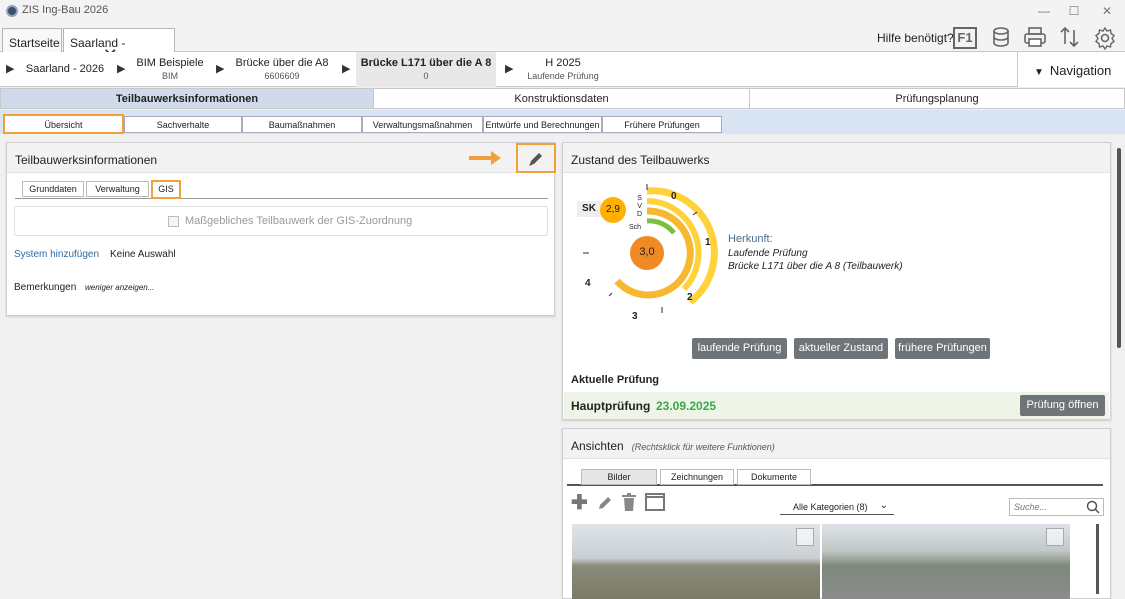  Describe the element at coordinates (426, 63) in the screenshot. I see `breadcrumb-label: Brücke L171 über die A 8` at that location.